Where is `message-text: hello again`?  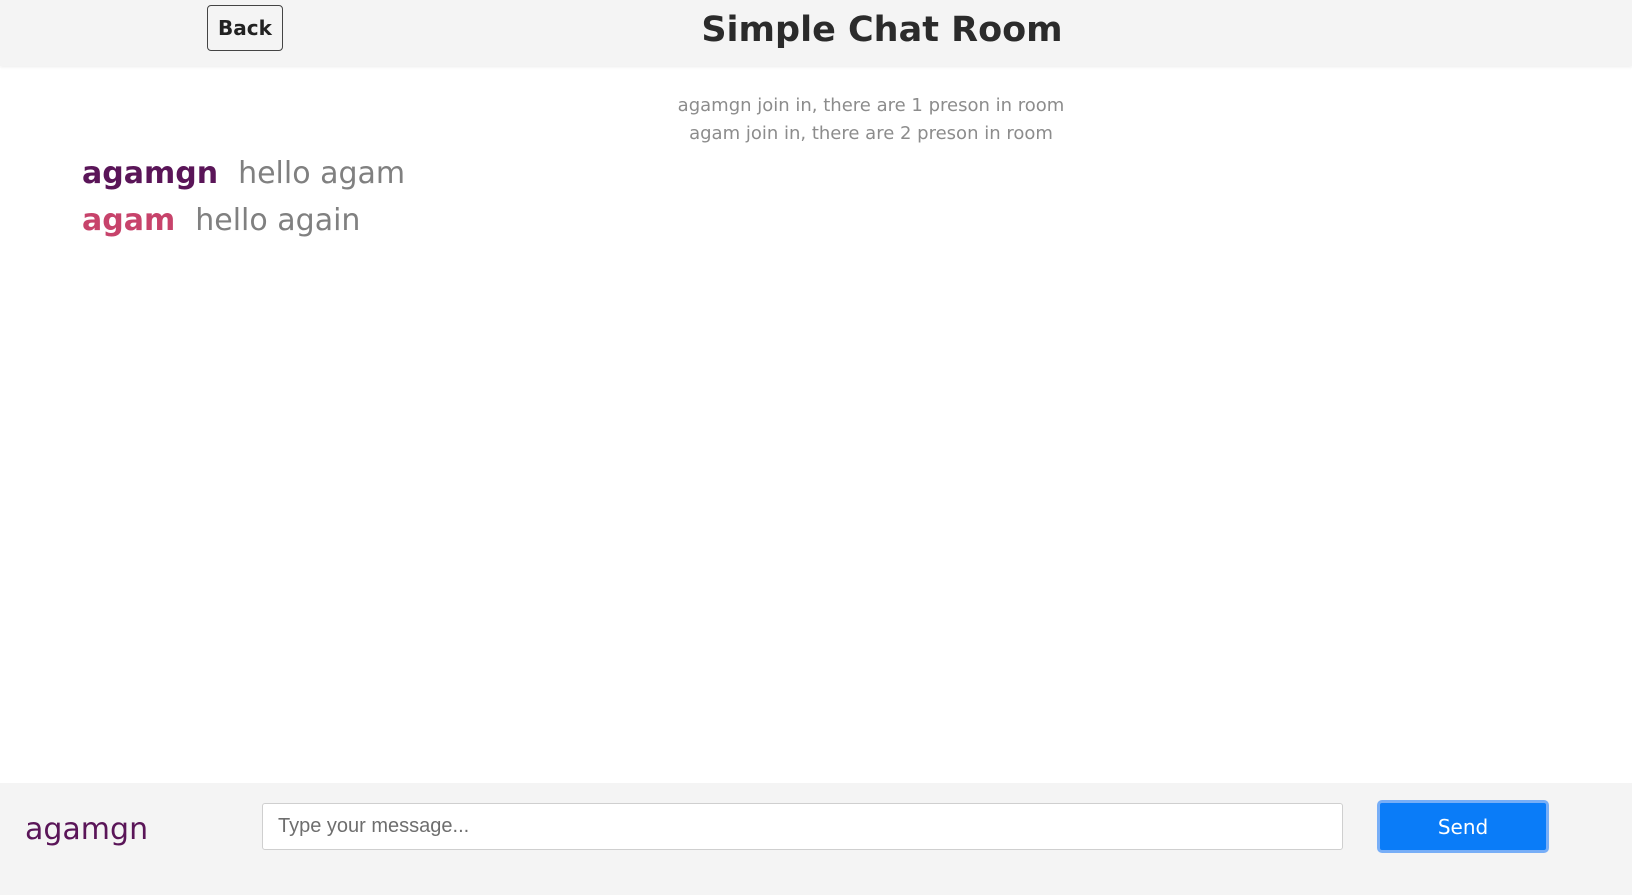 message-text: hello again is located at coordinates (278, 220).